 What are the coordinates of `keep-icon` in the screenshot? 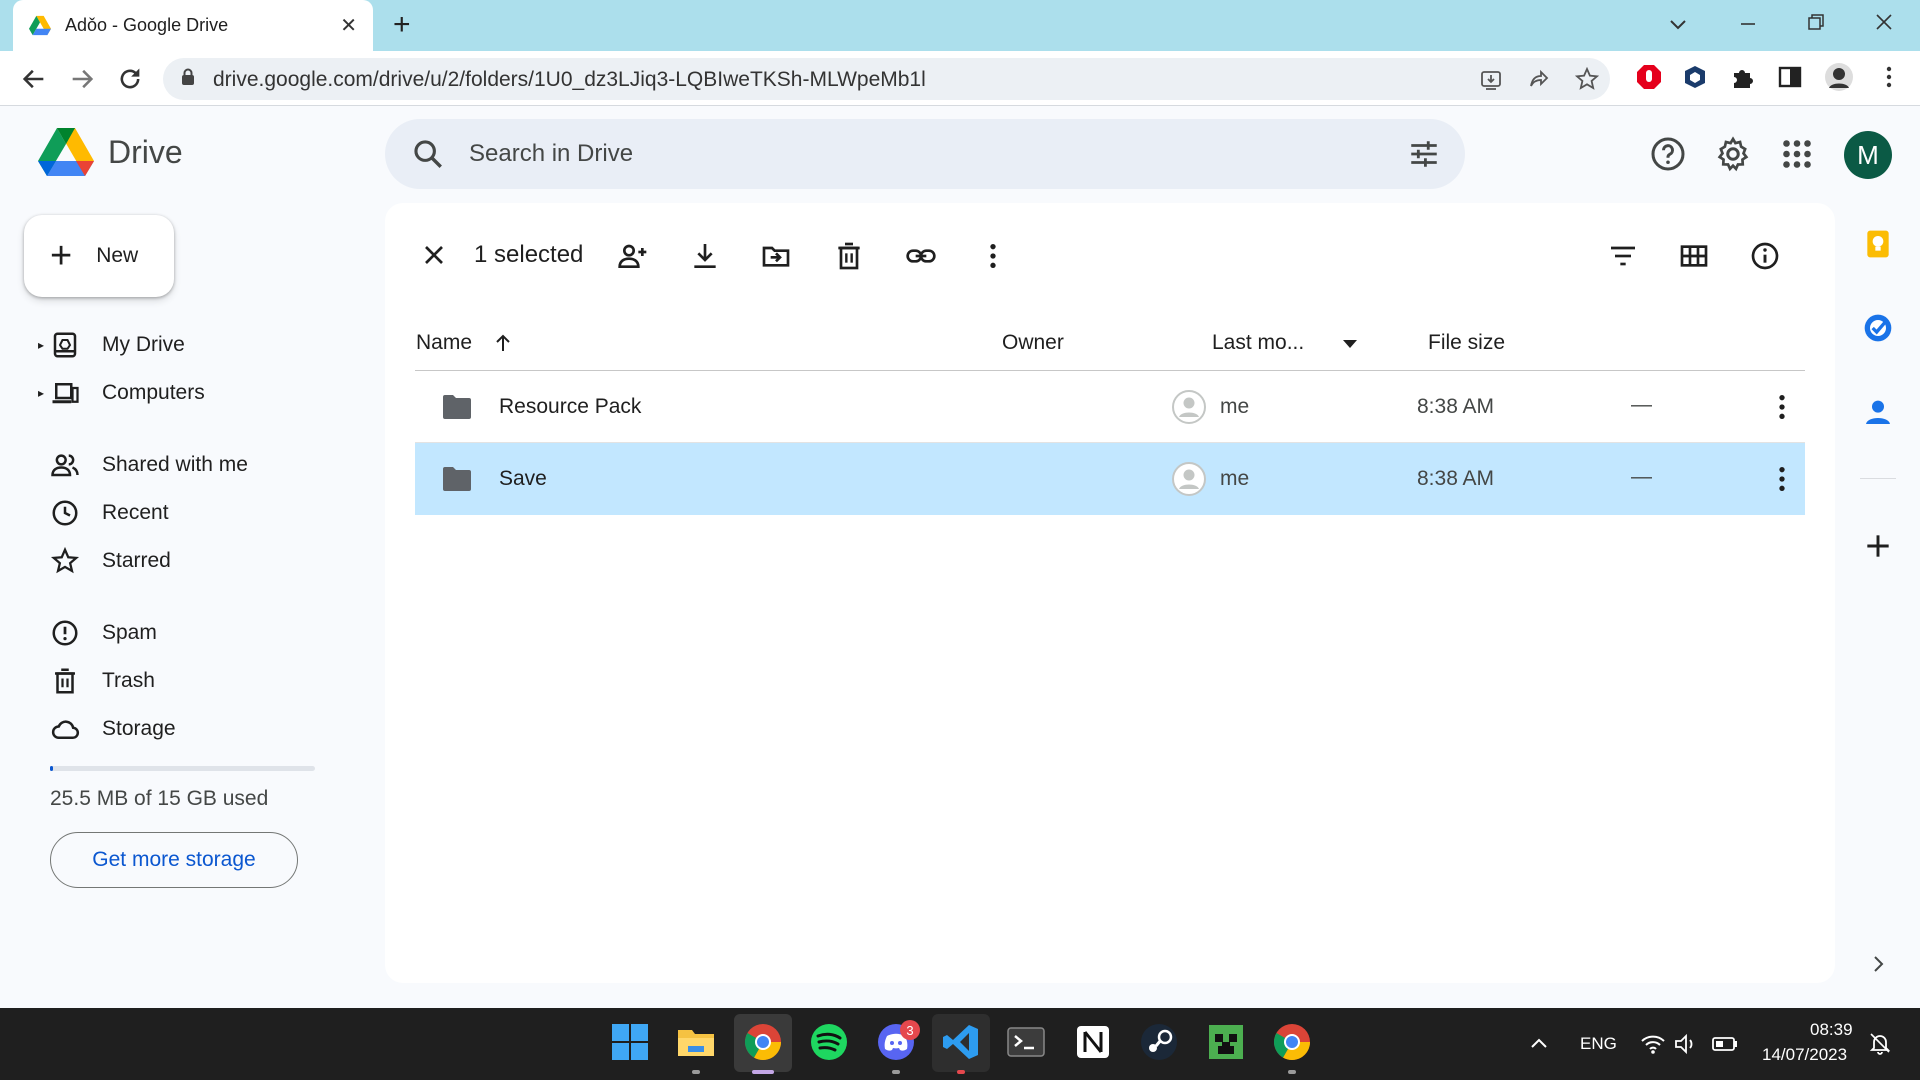 It's located at (1878, 244).